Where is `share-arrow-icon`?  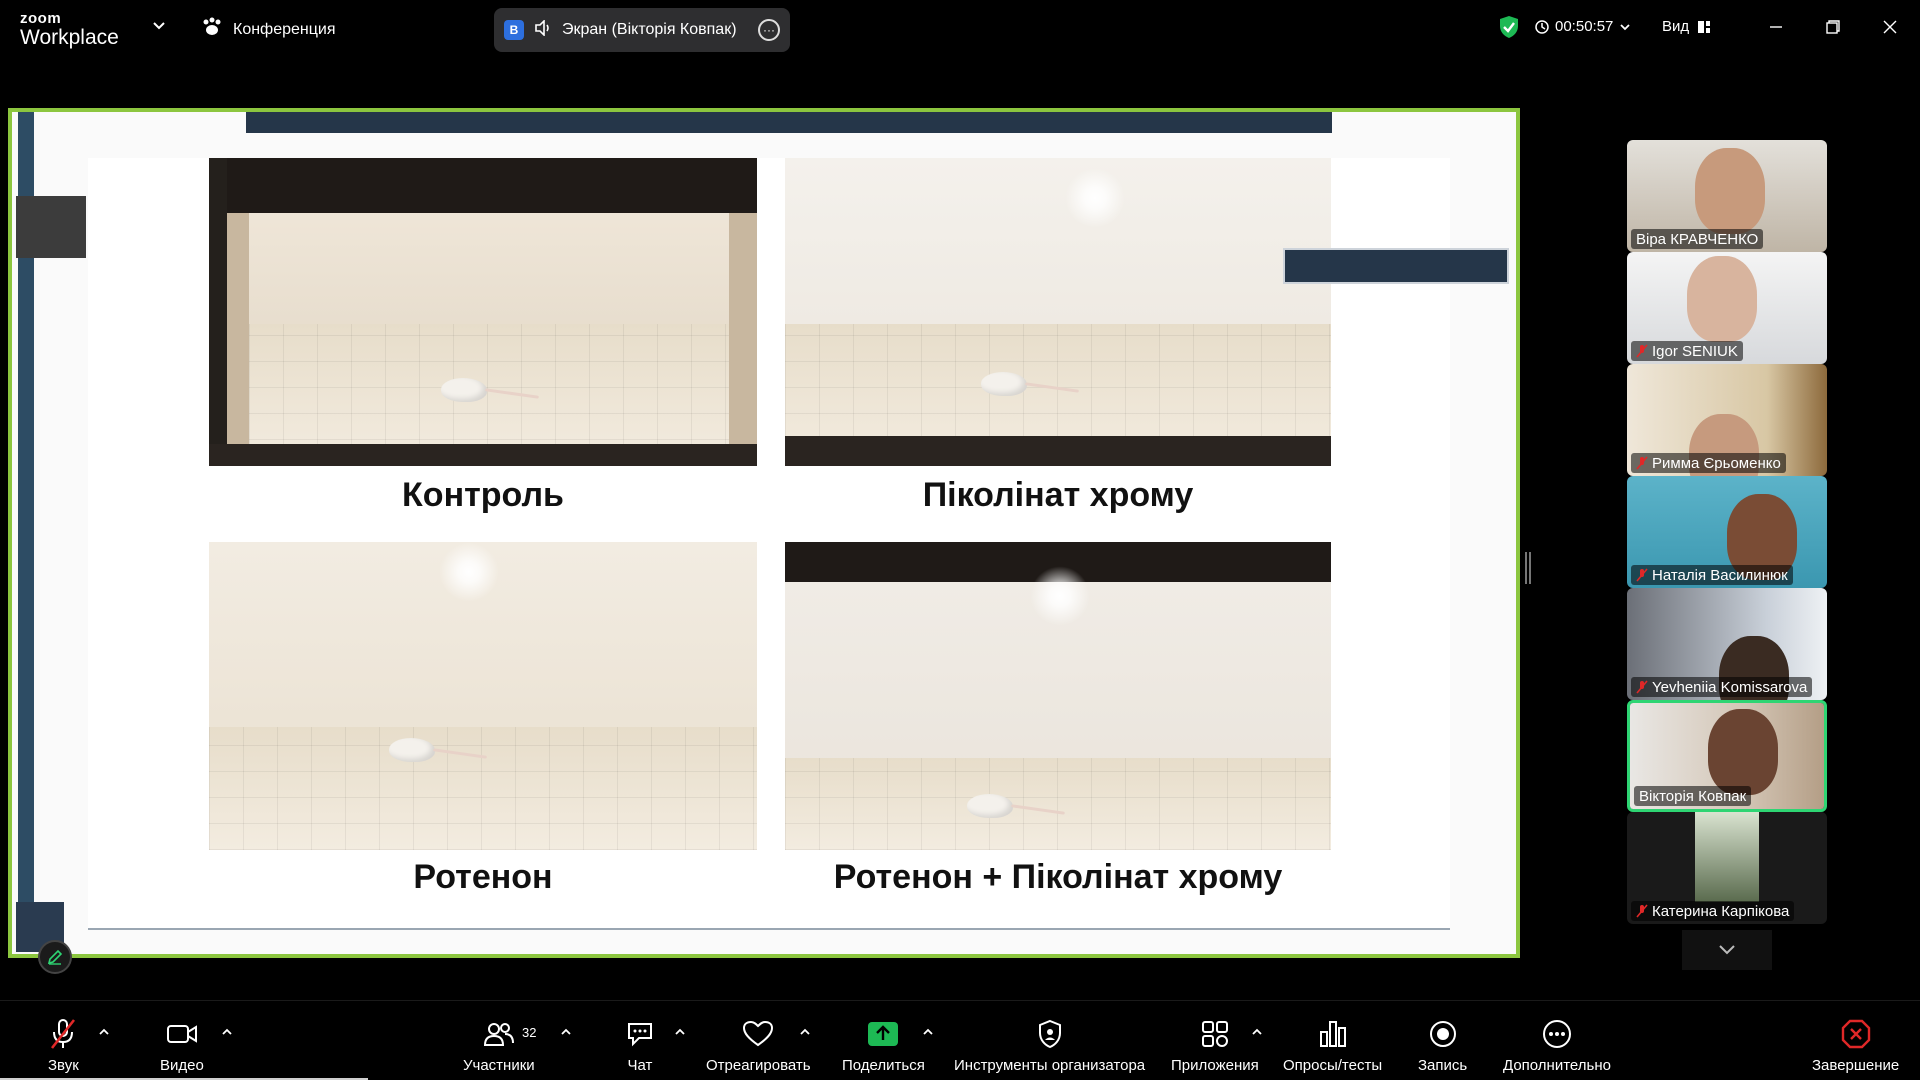 share-arrow-icon is located at coordinates (883, 1034).